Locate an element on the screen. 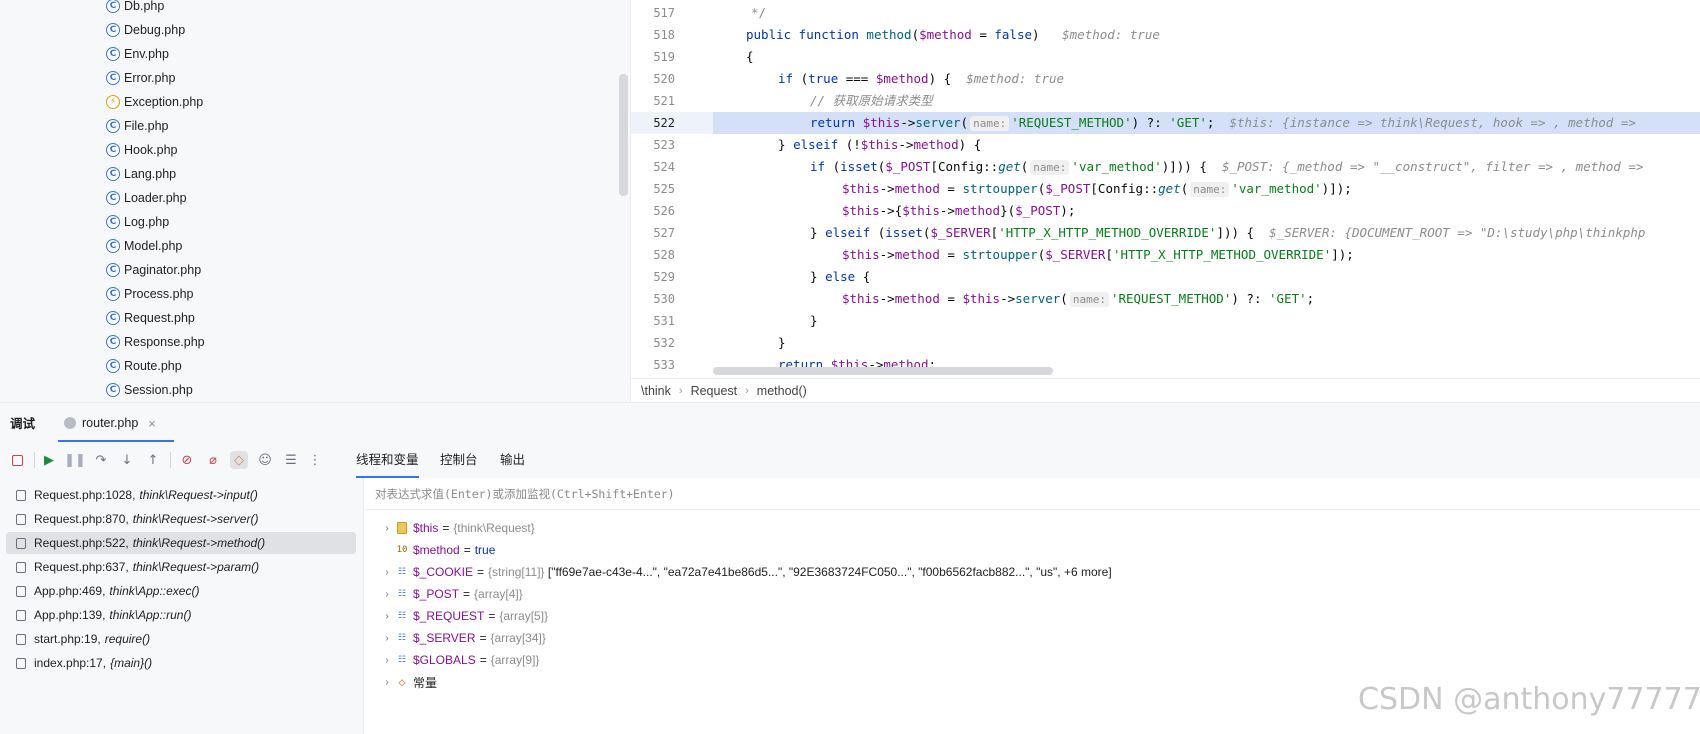 This screenshot has height=734, width=1700. tree-scrollbar is located at coordinates (623, 135).